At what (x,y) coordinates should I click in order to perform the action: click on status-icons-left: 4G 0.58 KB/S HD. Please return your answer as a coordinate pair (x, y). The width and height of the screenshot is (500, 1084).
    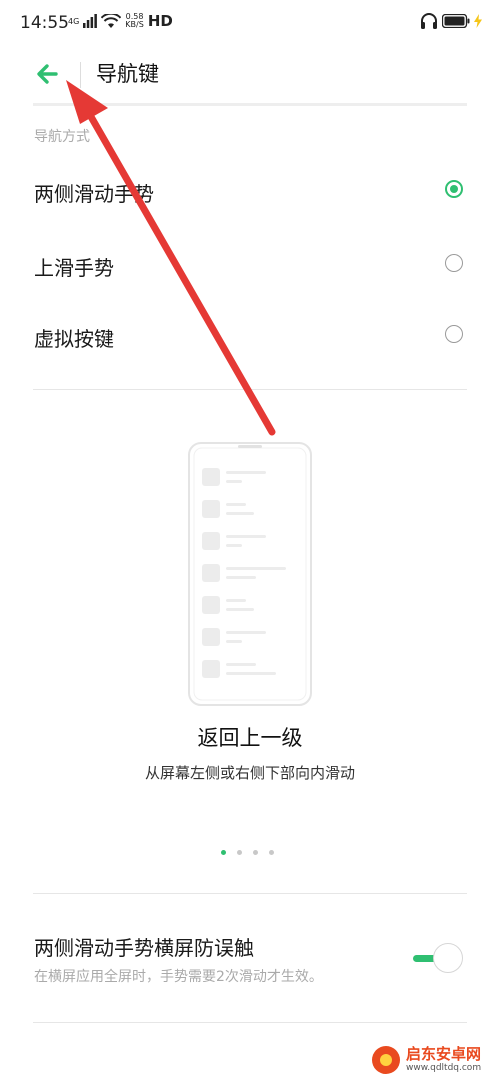
    Looking at the image, I should click on (120, 21).